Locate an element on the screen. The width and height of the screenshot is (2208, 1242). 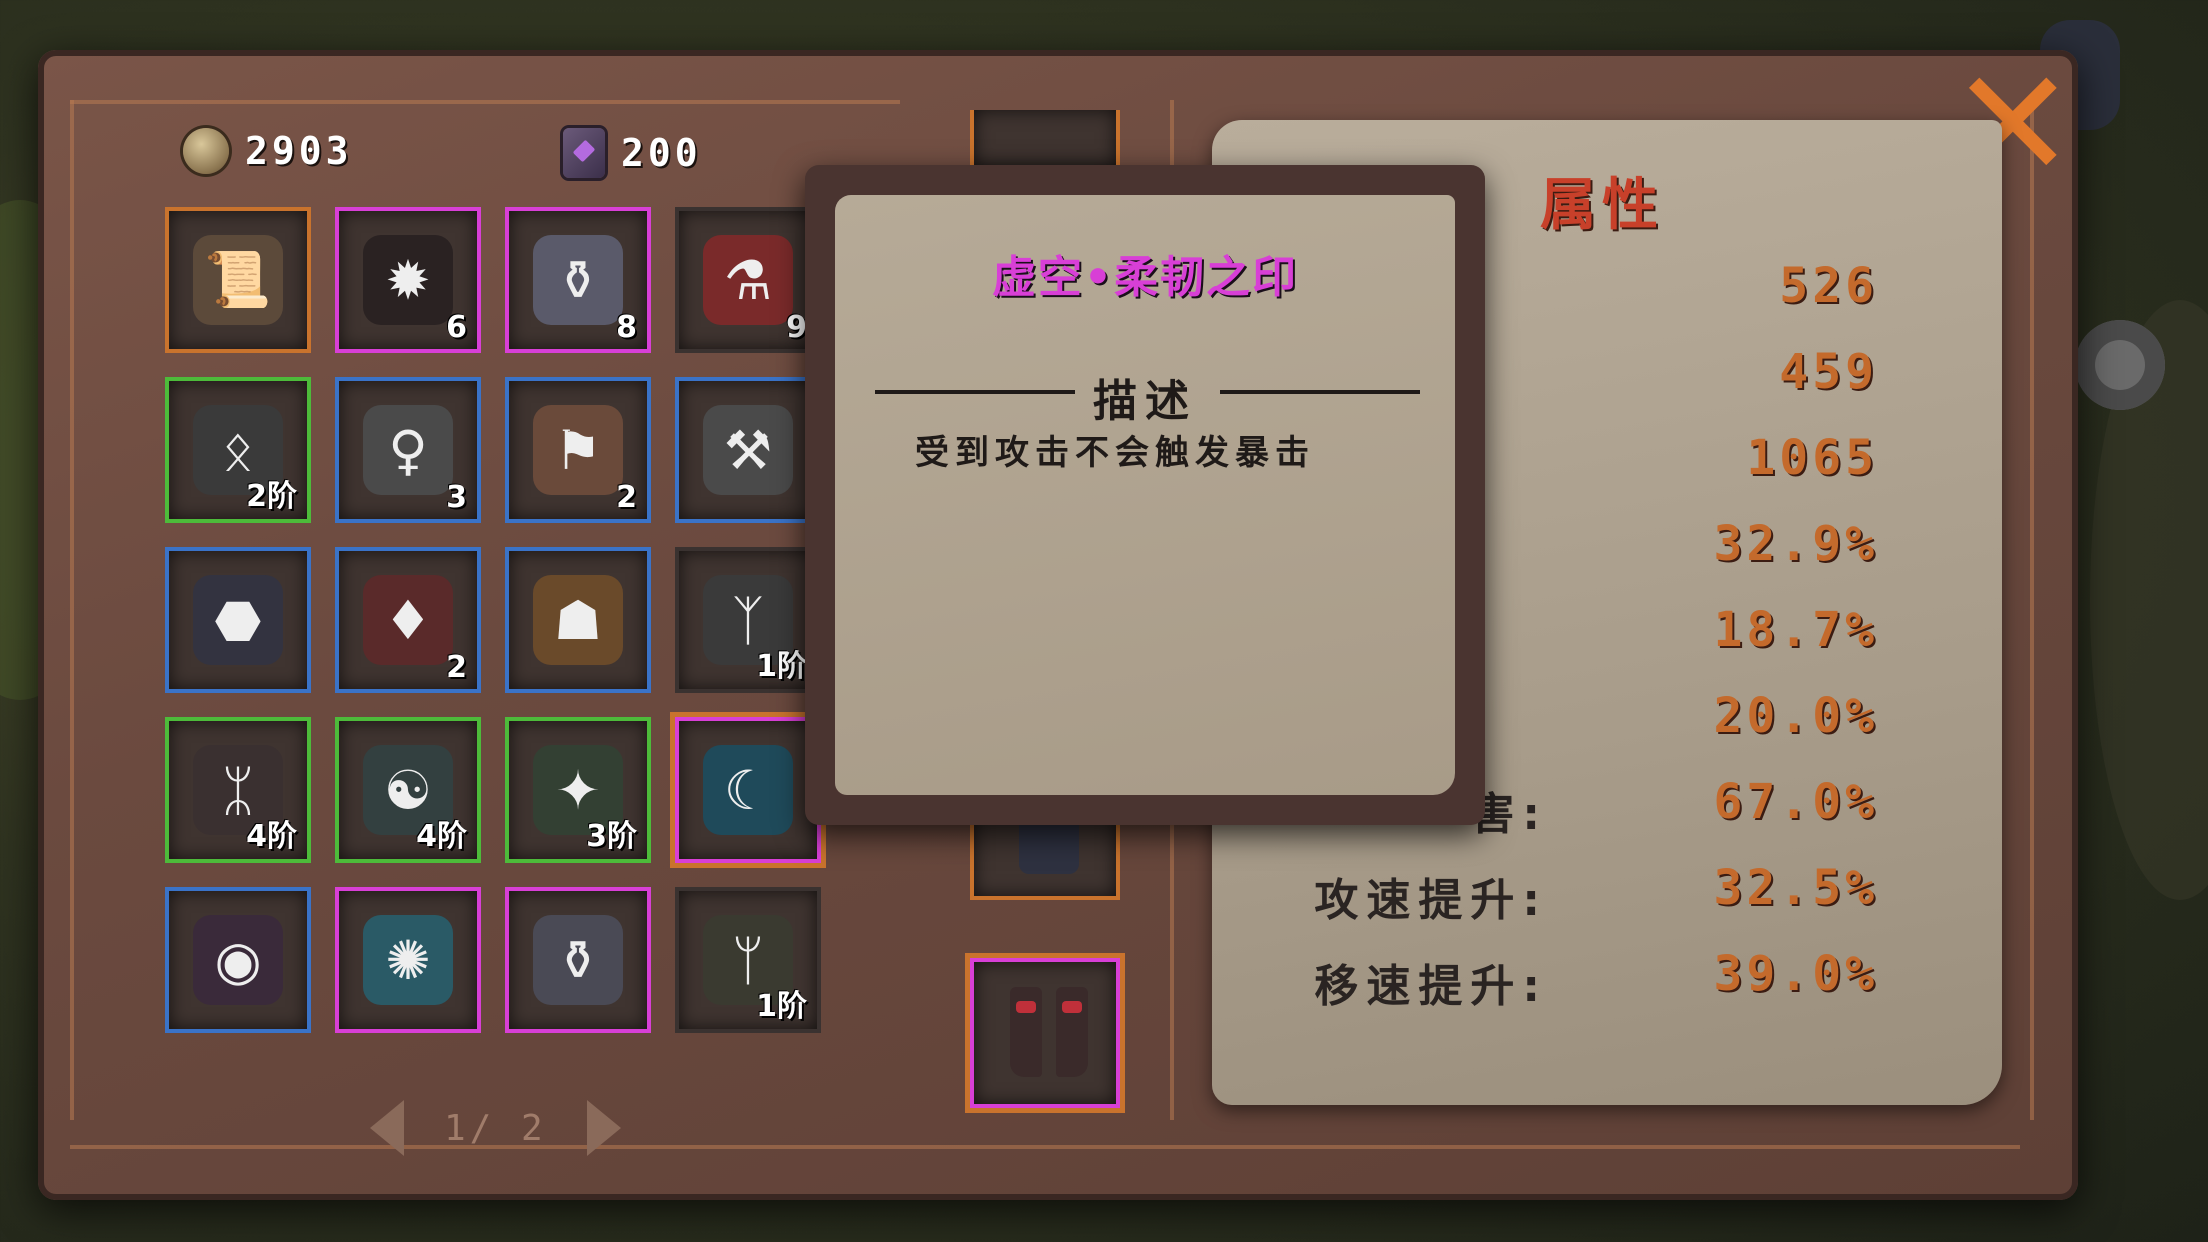
tooltip-heading: 描述 is located at coordinates (1145, 401).